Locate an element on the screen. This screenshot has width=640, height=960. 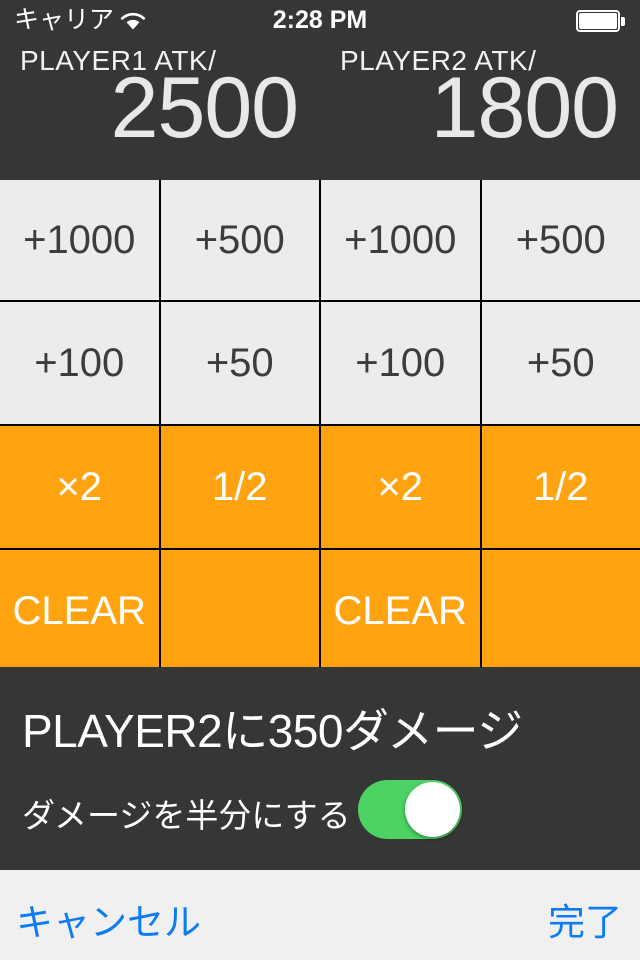
status-bar: キャリア 2:28 PM is located at coordinates (320, 20).